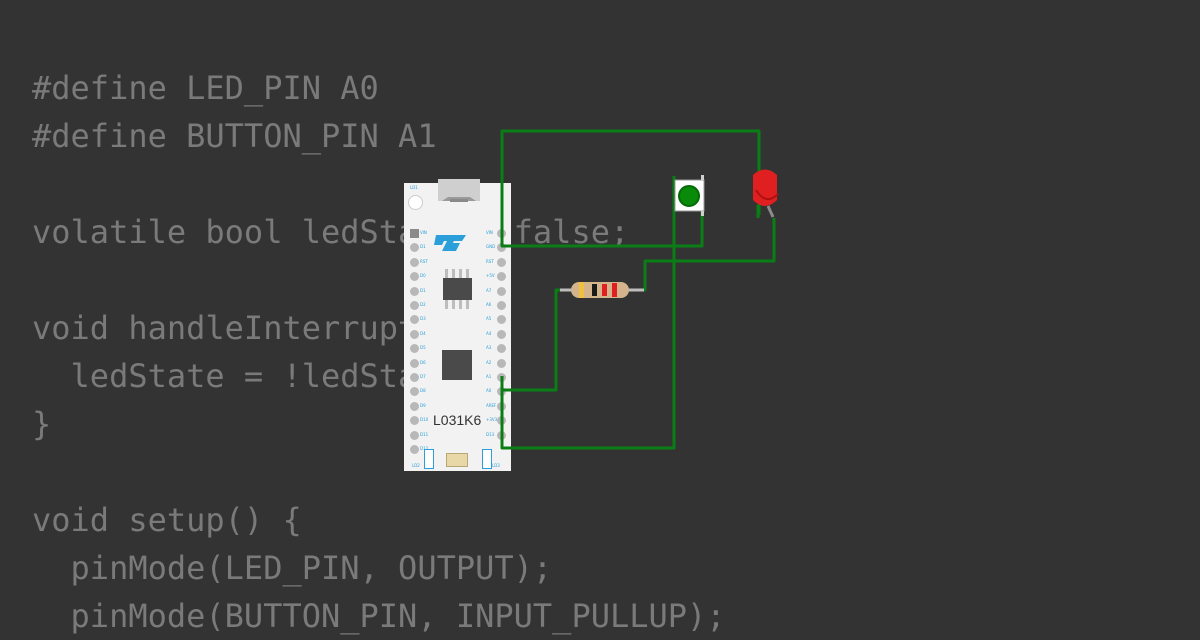 The height and width of the screenshot is (640, 1200). Describe the element at coordinates (457, 460) in the screenshot. I see `reset-button` at that location.